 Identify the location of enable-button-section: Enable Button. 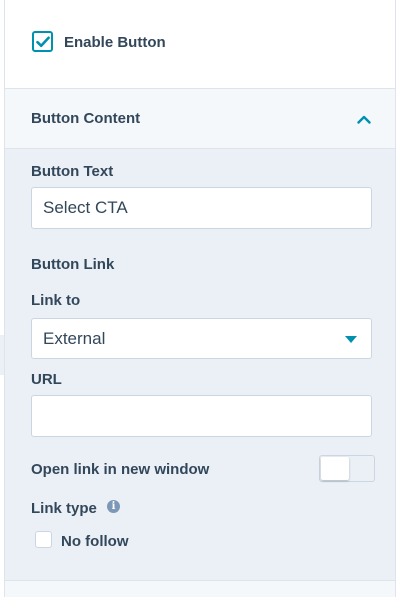
(200, 44).